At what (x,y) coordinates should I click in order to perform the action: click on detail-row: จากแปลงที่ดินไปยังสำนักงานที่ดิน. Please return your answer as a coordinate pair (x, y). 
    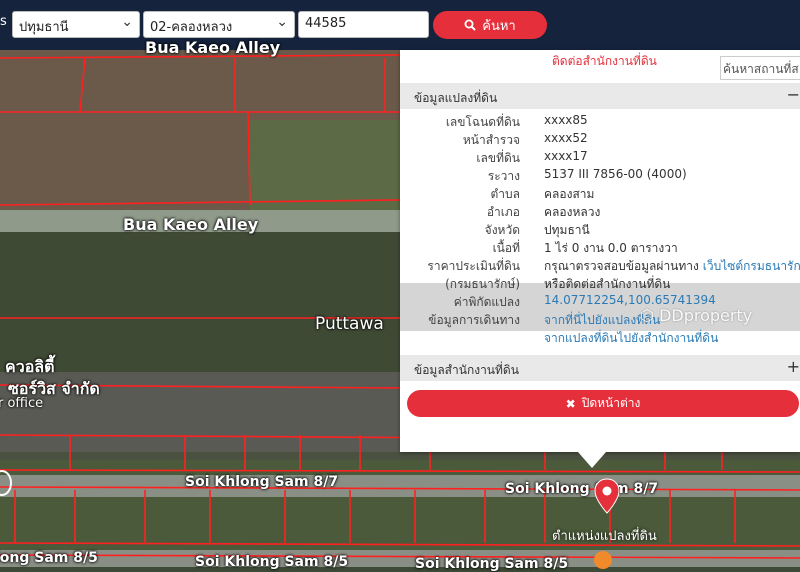
    Looking at the image, I should click on (600, 337).